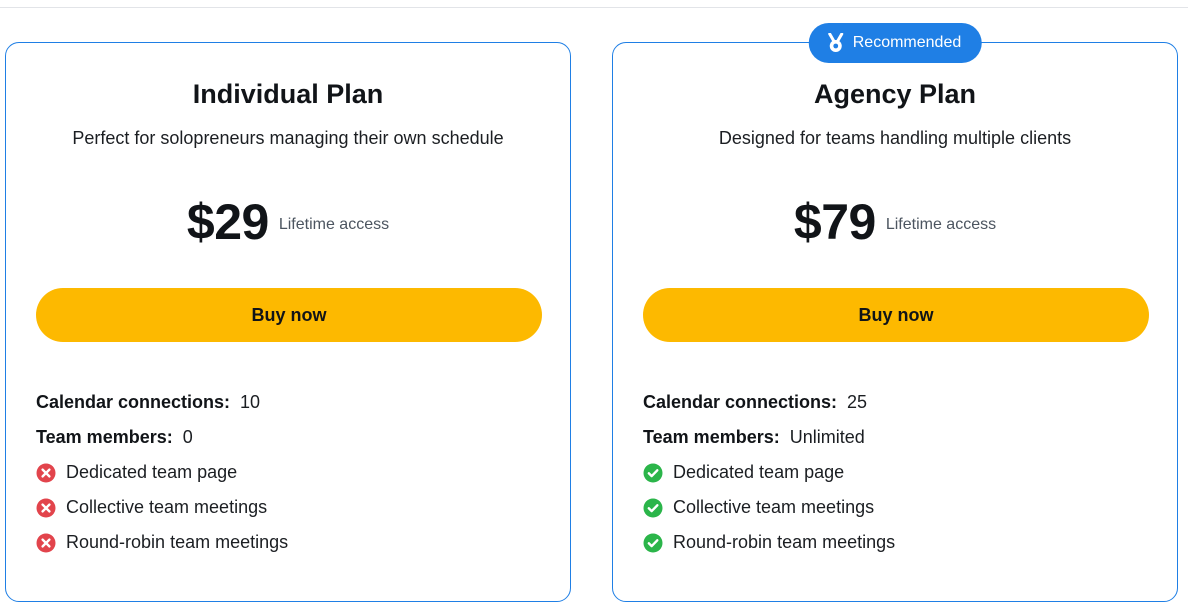  Describe the element at coordinates (857, 402) in the screenshot. I see `feature-value: 25` at that location.